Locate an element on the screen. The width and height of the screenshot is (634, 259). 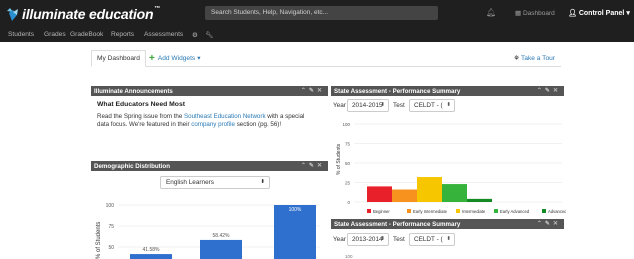
take-tour-link: ⛯ Take a Tour is located at coordinates (534, 59).